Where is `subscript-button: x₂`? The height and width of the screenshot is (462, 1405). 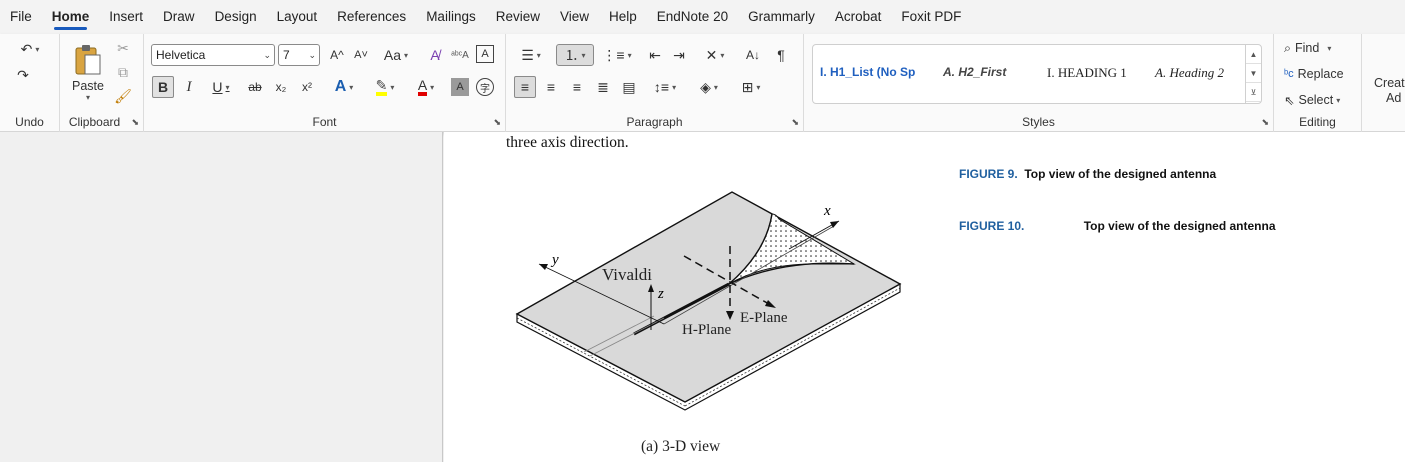 subscript-button: x₂ is located at coordinates (281, 87).